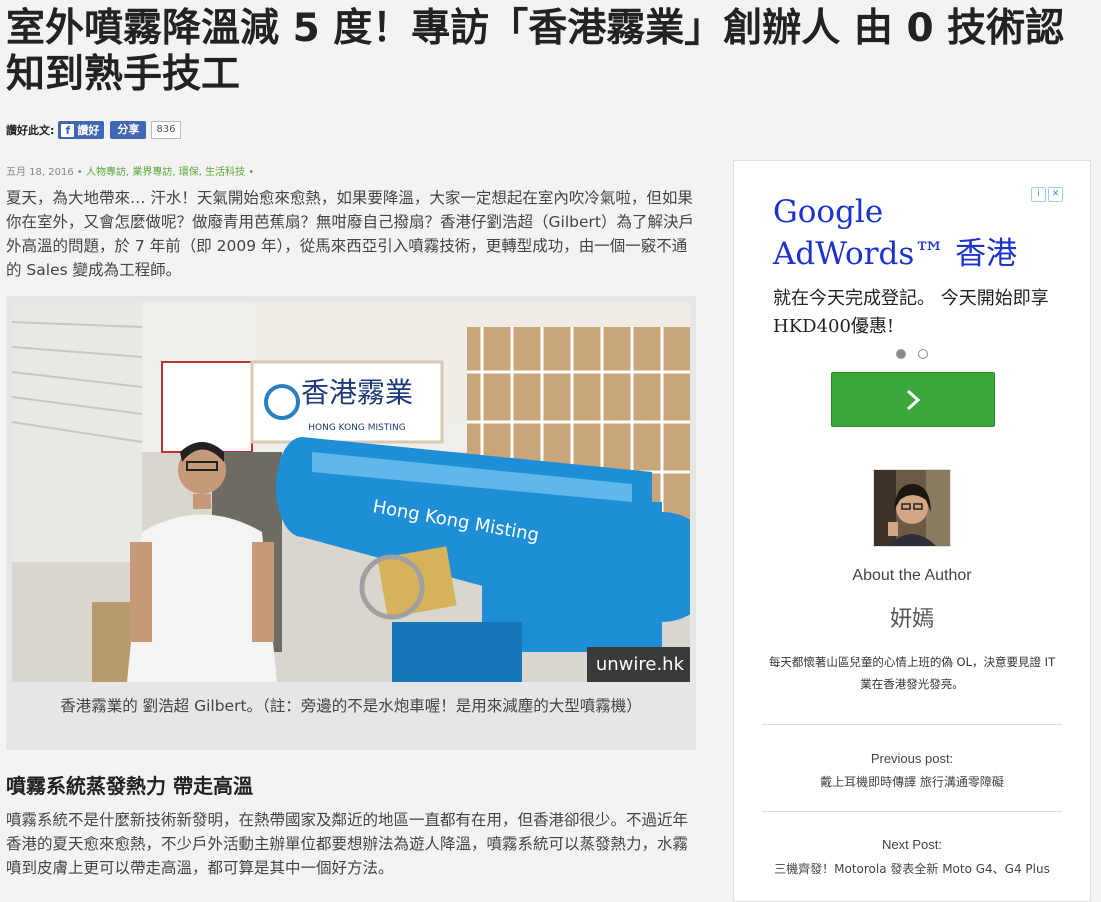 The image size is (1101, 902). I want to click on like-label: 讚好, so click(88, 130).